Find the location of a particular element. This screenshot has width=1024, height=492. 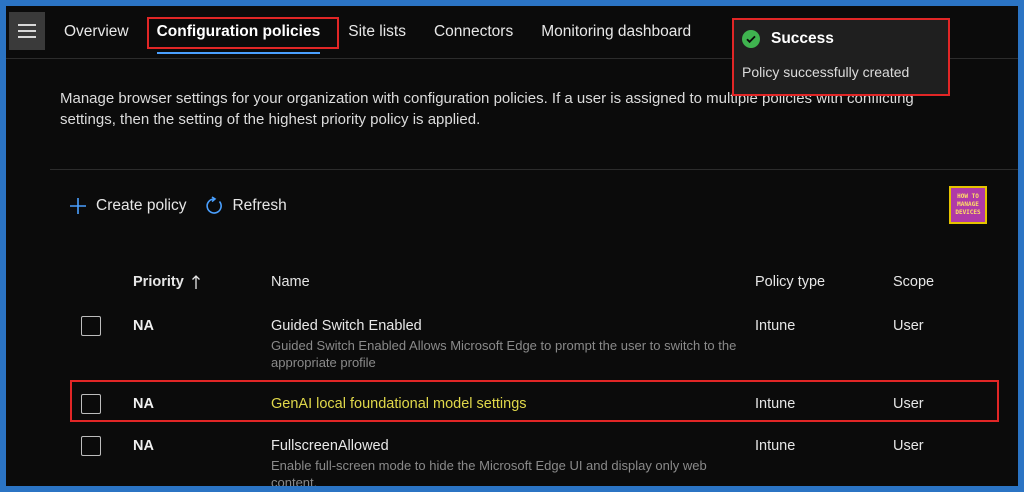

row-name: GenAI local foundational model settings is located at coordinates (513, 404).